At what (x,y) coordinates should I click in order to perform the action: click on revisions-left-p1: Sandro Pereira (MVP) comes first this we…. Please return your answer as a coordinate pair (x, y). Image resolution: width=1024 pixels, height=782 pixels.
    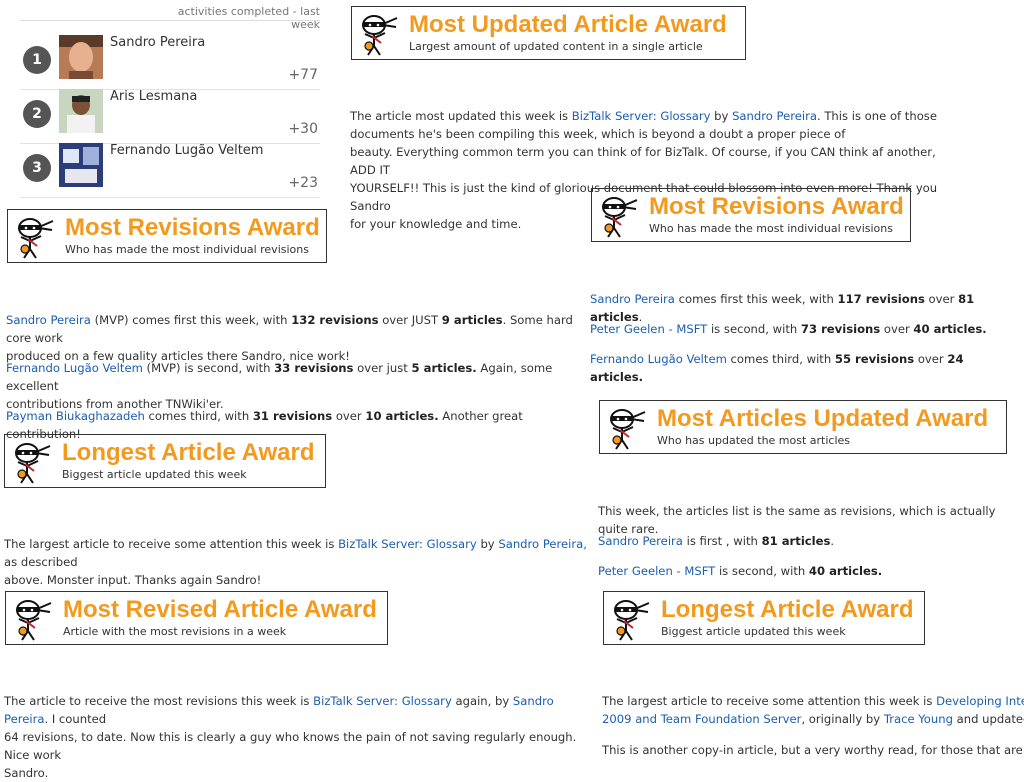
    Looking at the image, I should click on (289, 338).